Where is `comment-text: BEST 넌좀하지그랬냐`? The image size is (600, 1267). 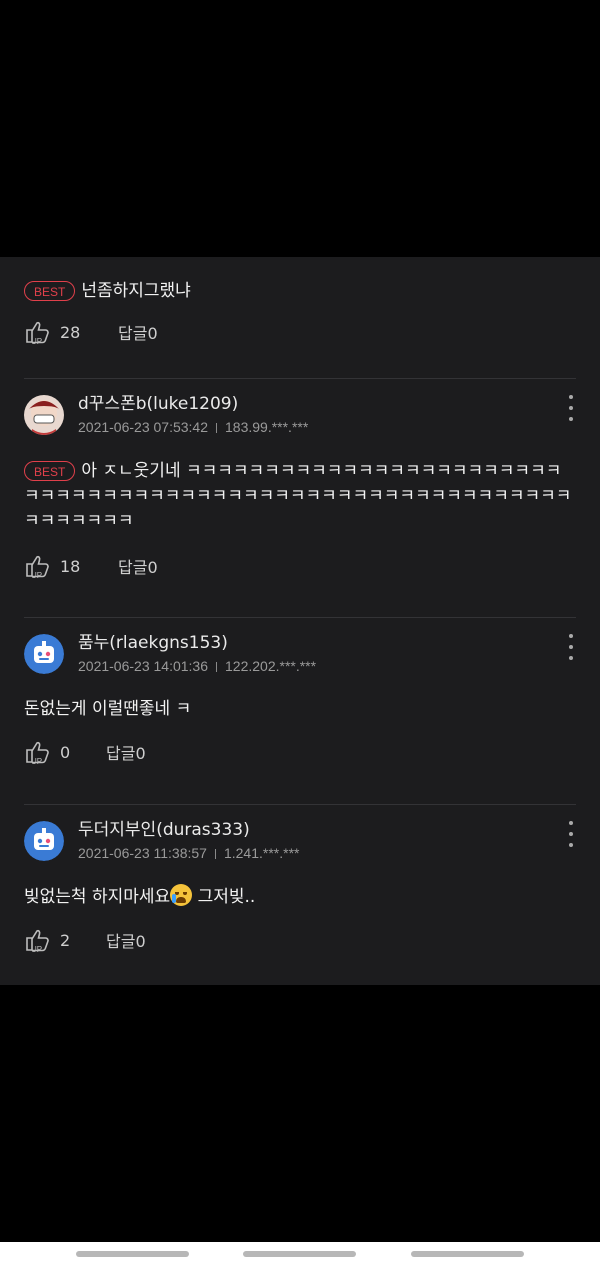 comment-text: BEST 넌좀하지그랬냐 is located at coordinates (300, 291).